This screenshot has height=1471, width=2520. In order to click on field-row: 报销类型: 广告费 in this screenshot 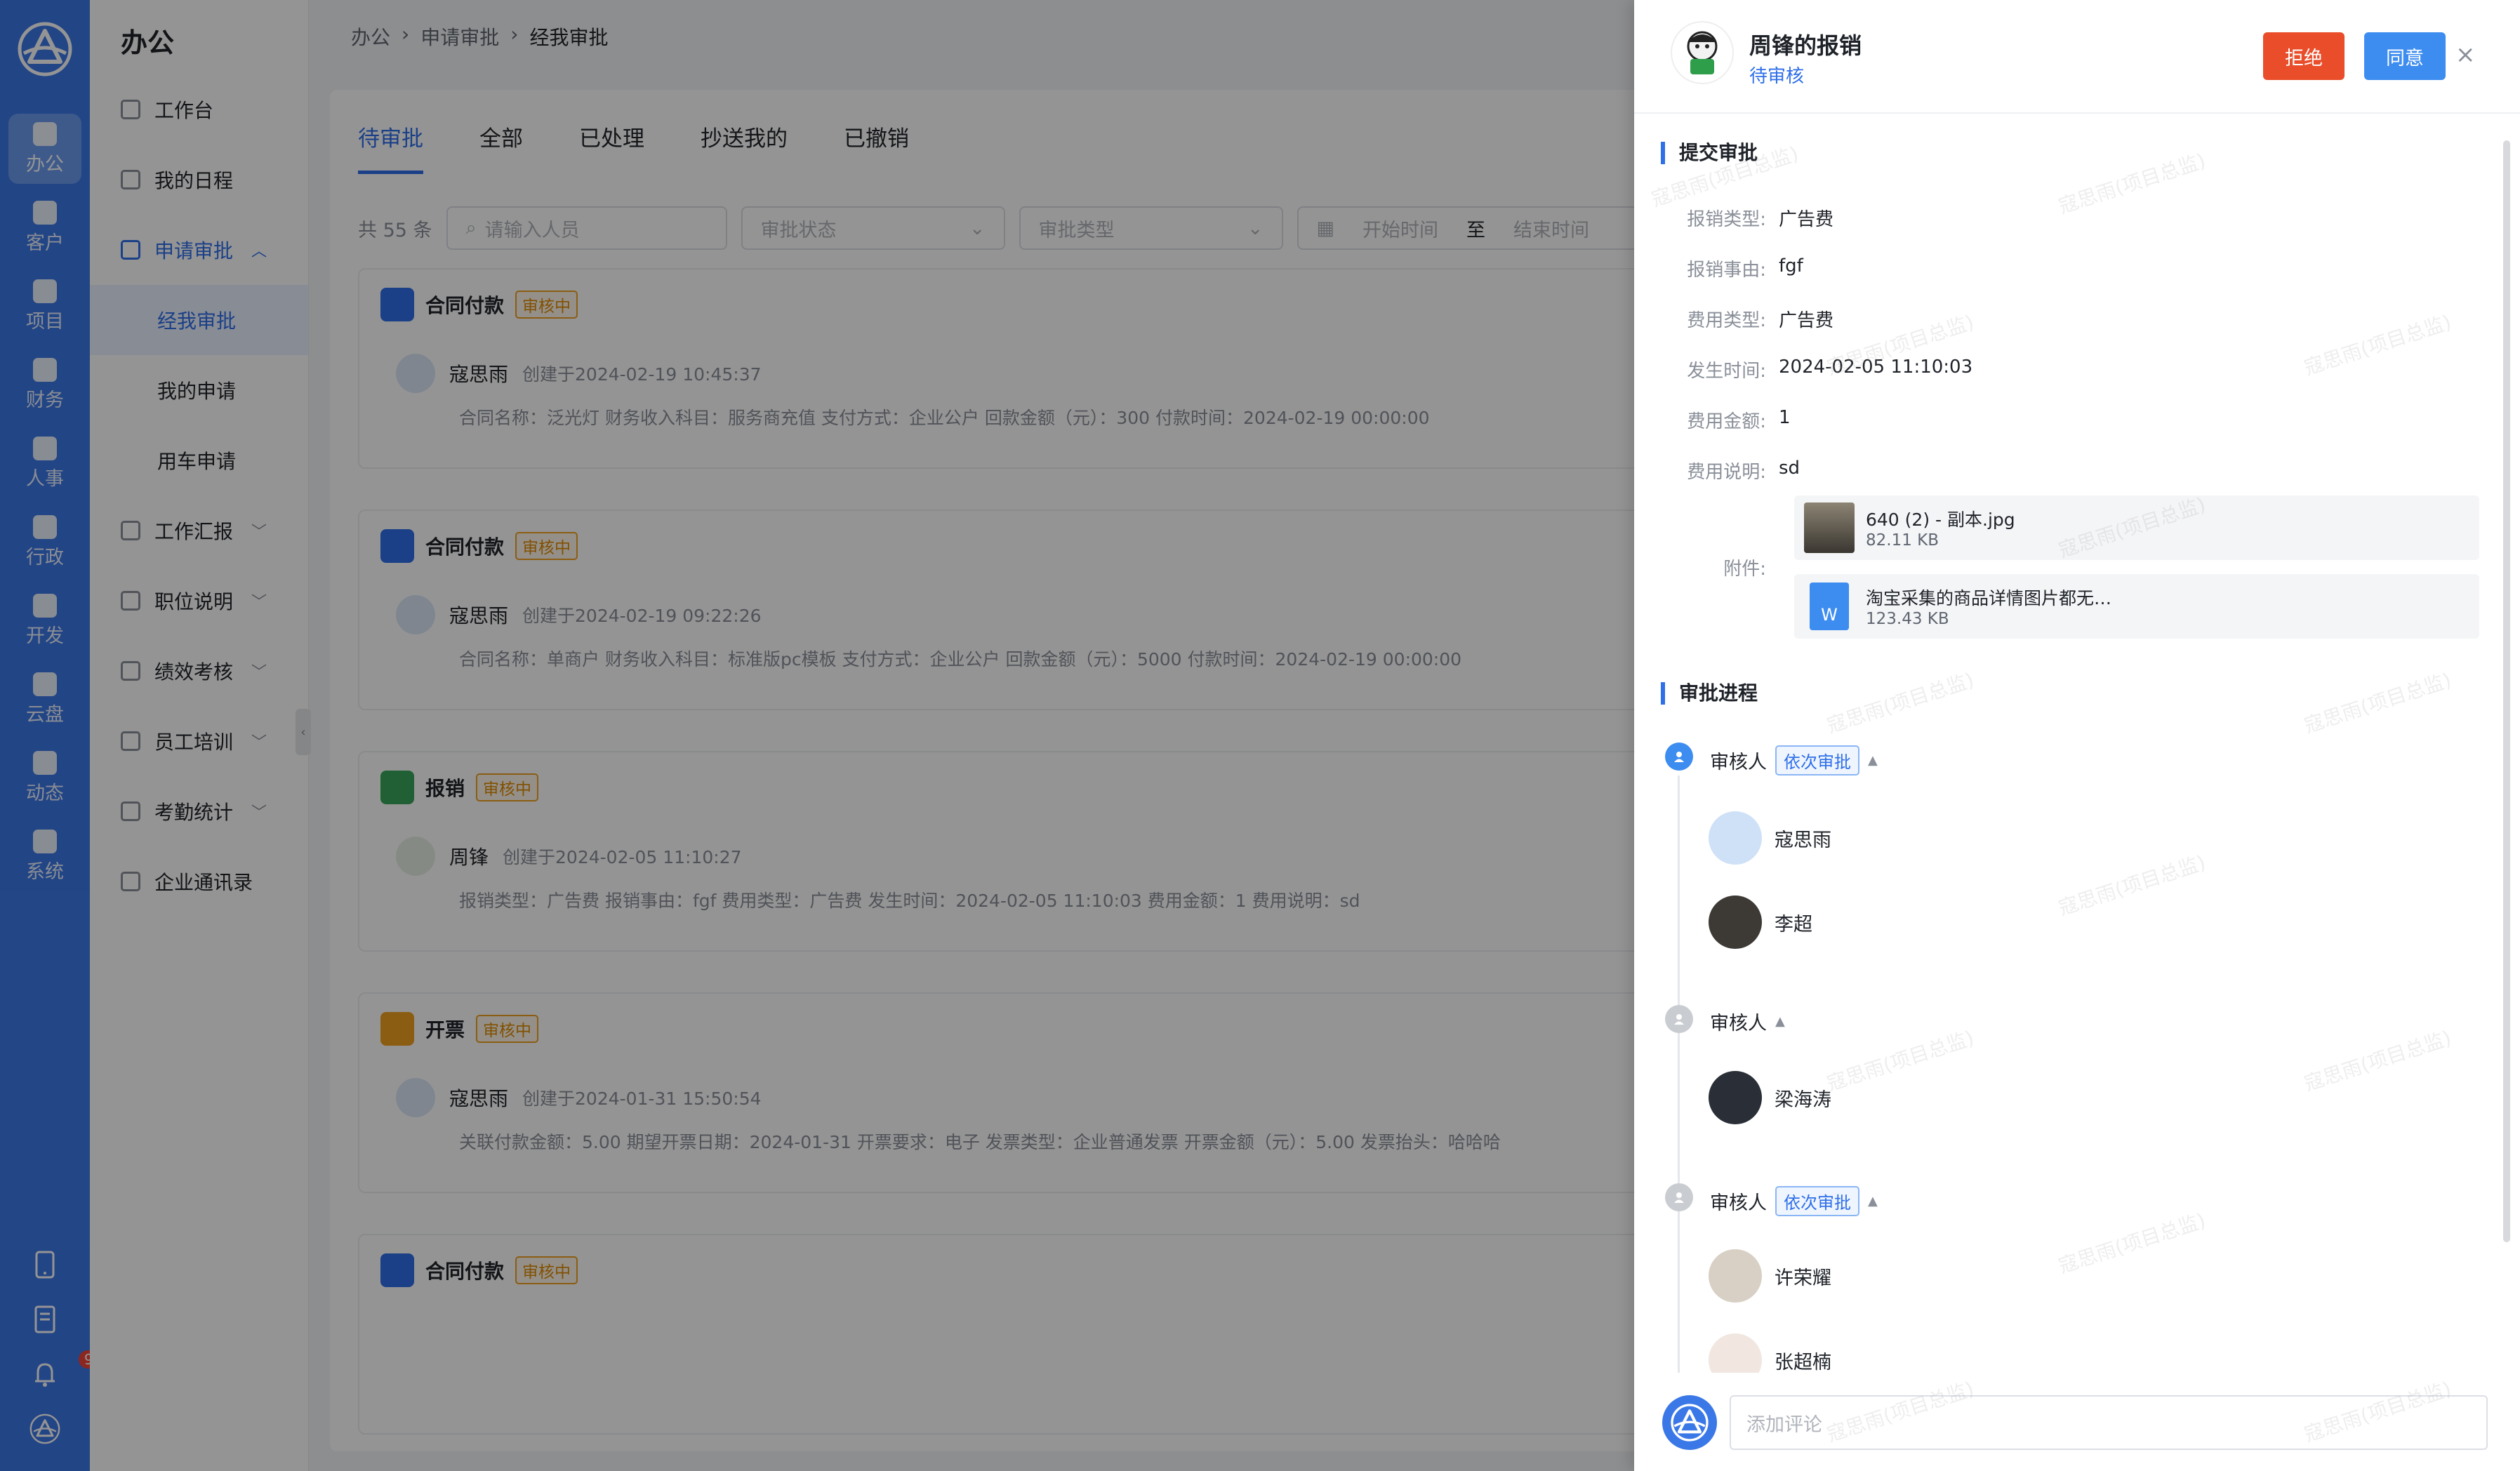, I will do `click(2077, 219)`.